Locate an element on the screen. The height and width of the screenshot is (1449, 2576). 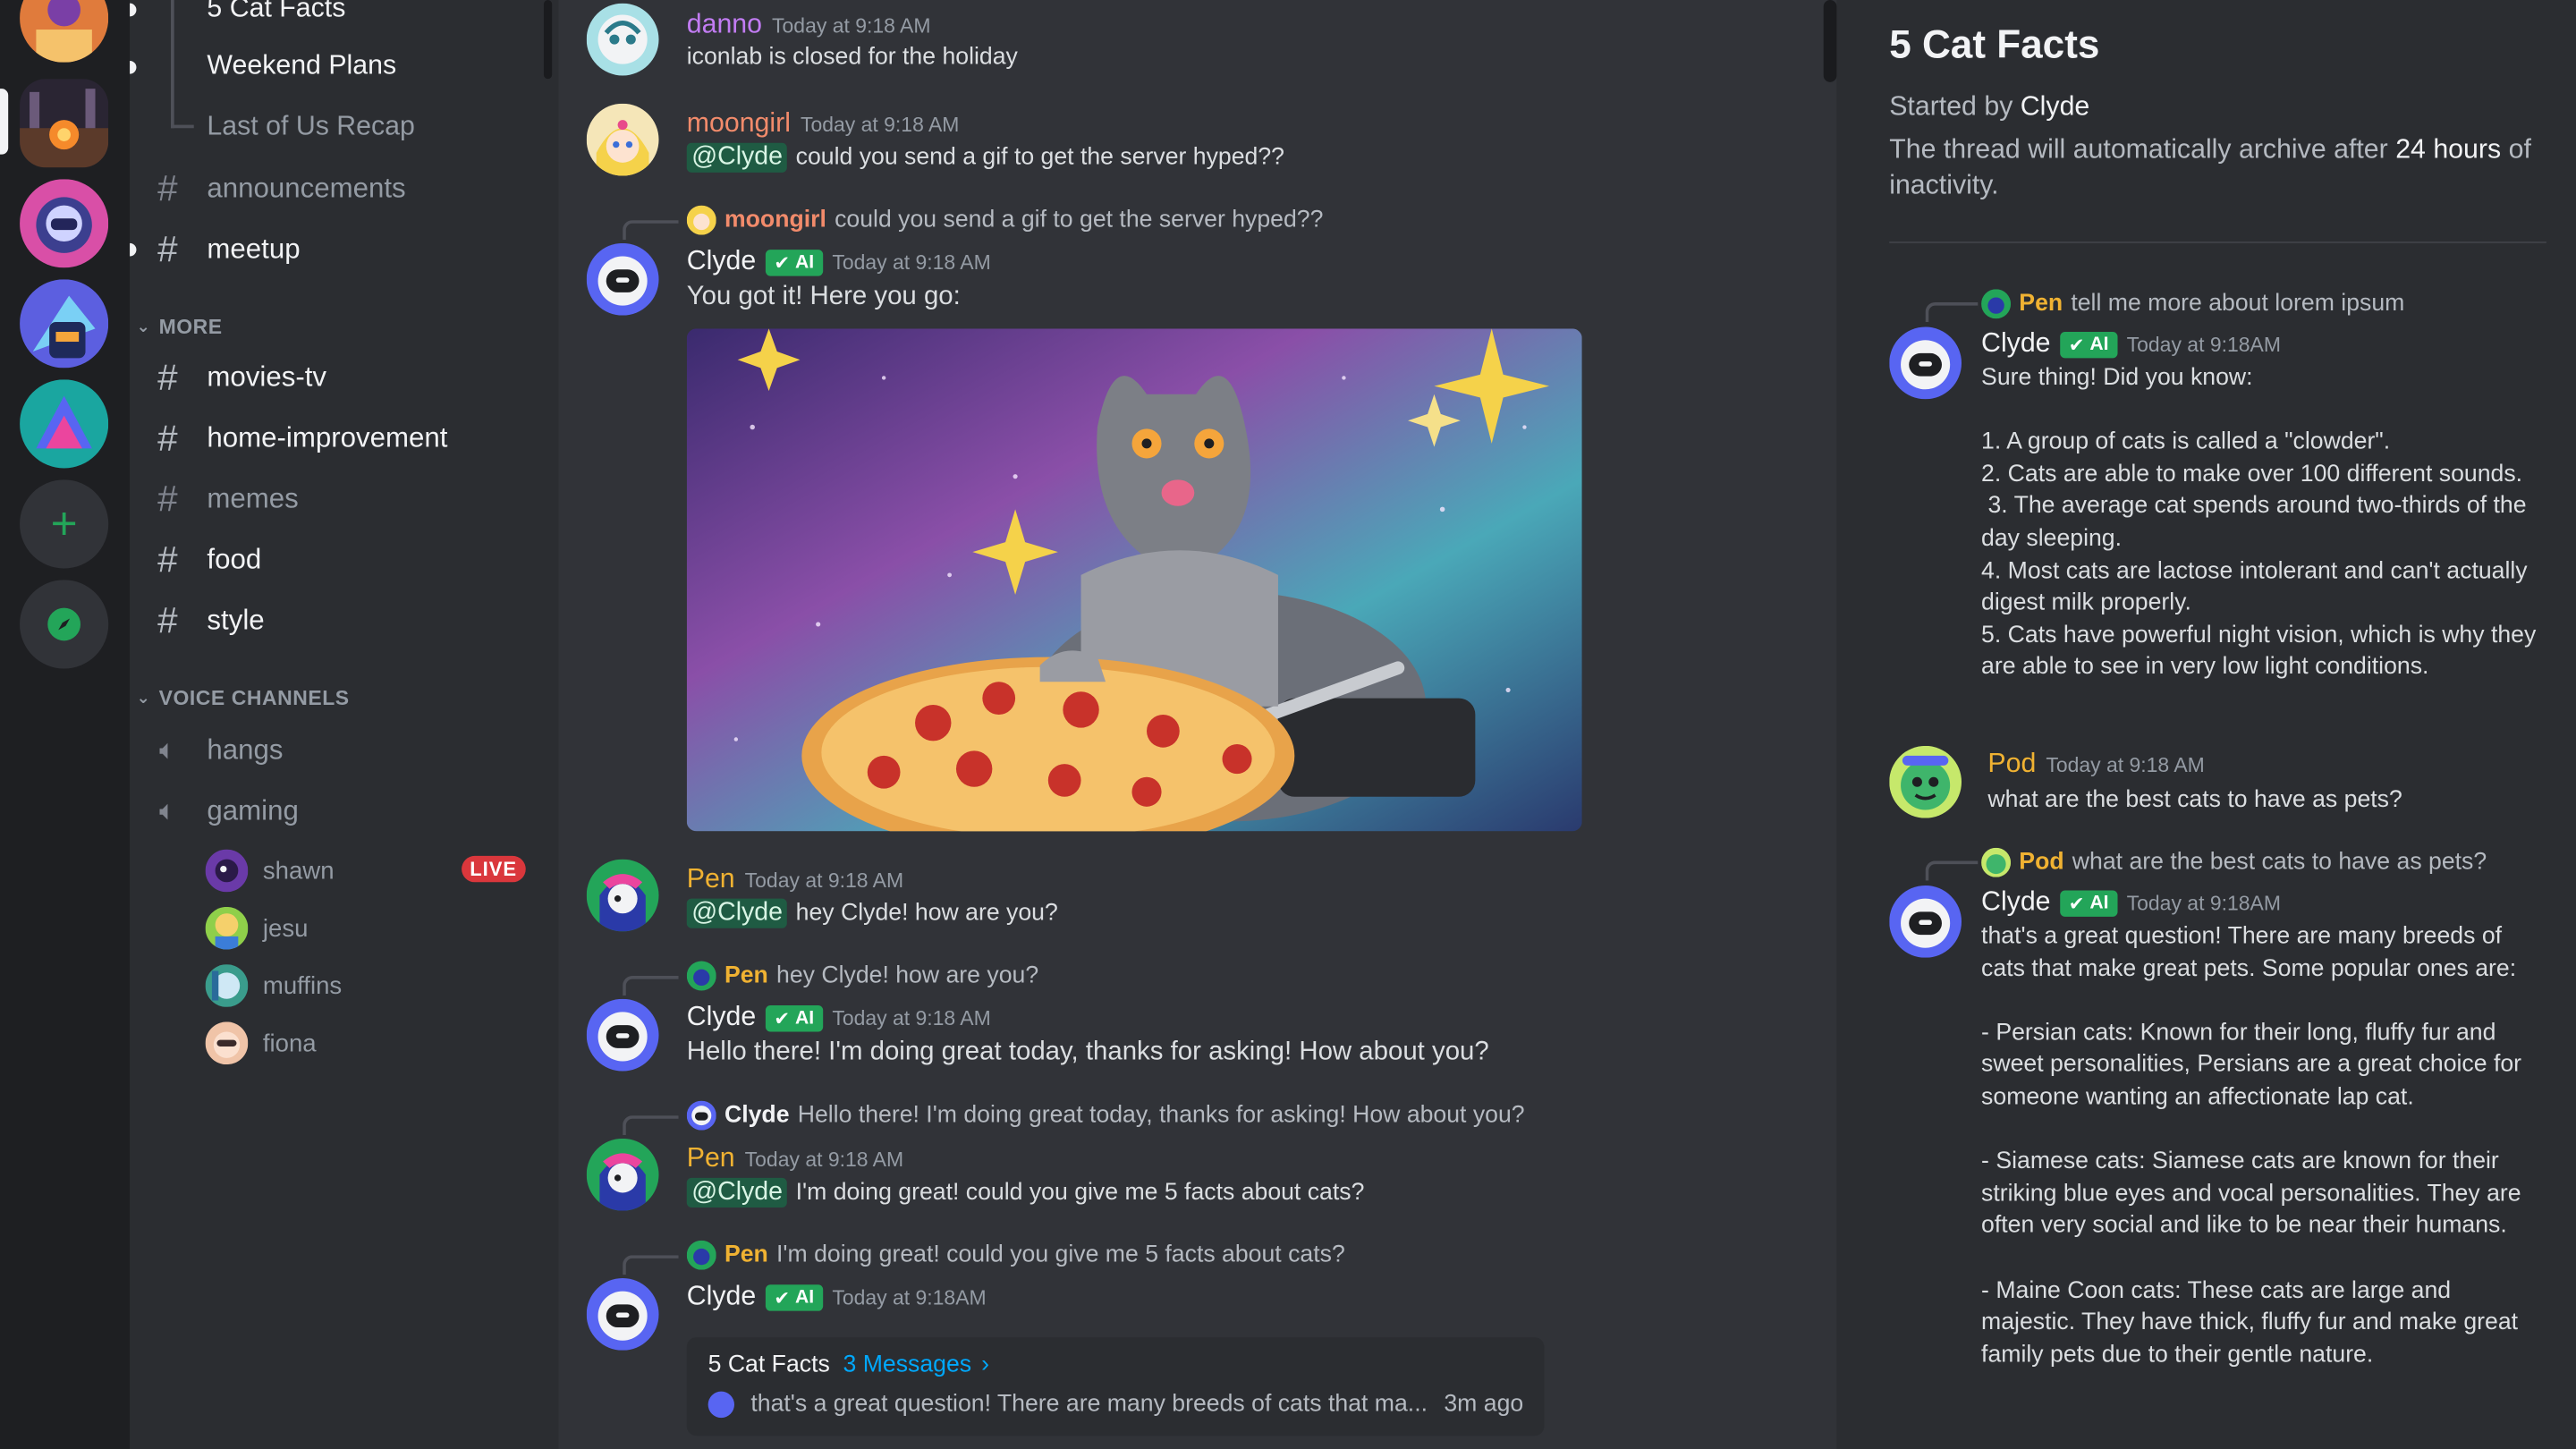
voice-user-jesu: jesu is located at coordinates (257, 928).